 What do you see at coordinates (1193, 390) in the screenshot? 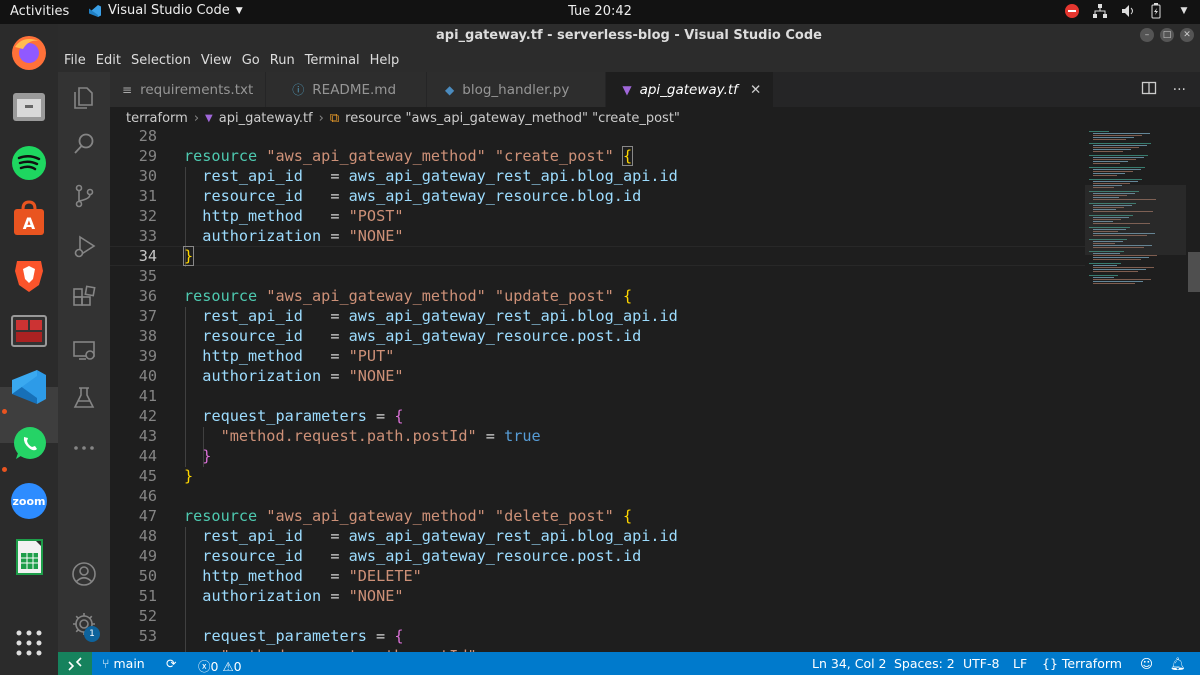
I see `vertical-scrollbar` at bounding box center [1193, 390].